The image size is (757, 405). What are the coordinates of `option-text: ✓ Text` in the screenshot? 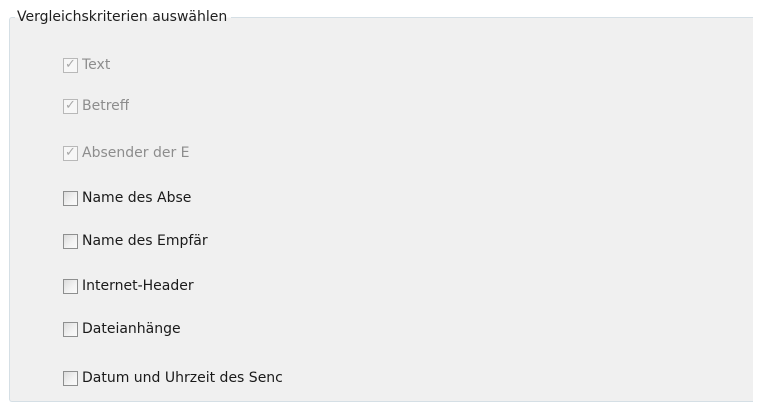 It's located at (108, 65).